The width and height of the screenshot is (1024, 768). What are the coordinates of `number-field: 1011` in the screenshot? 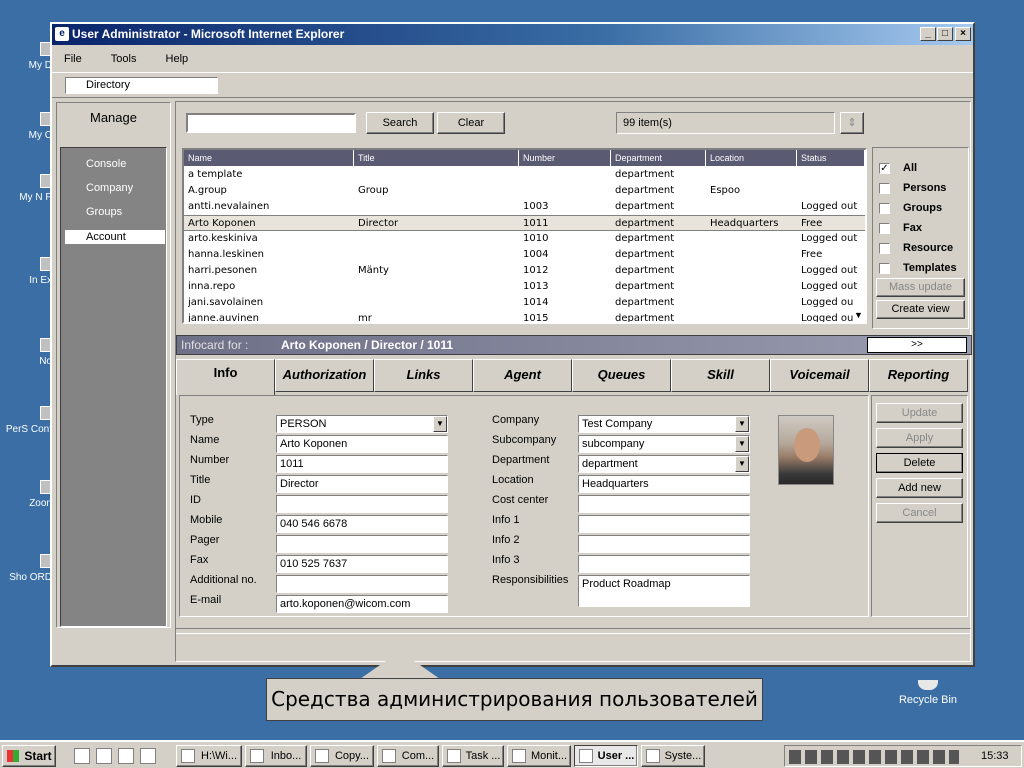 It's located at (362, 464).